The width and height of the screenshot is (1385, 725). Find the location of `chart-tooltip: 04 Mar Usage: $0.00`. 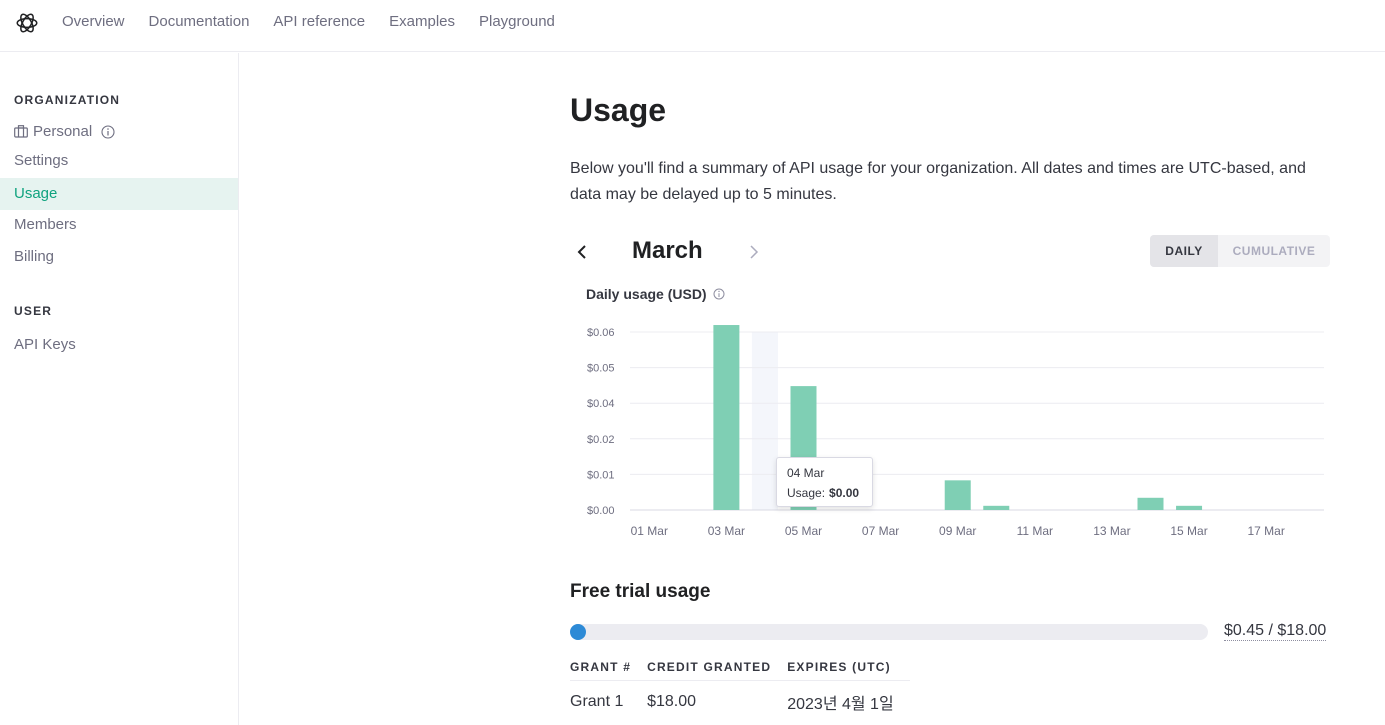

chart-tooltip: 04 Mar Usage: $0.00 is located at coordinates (824, 482).